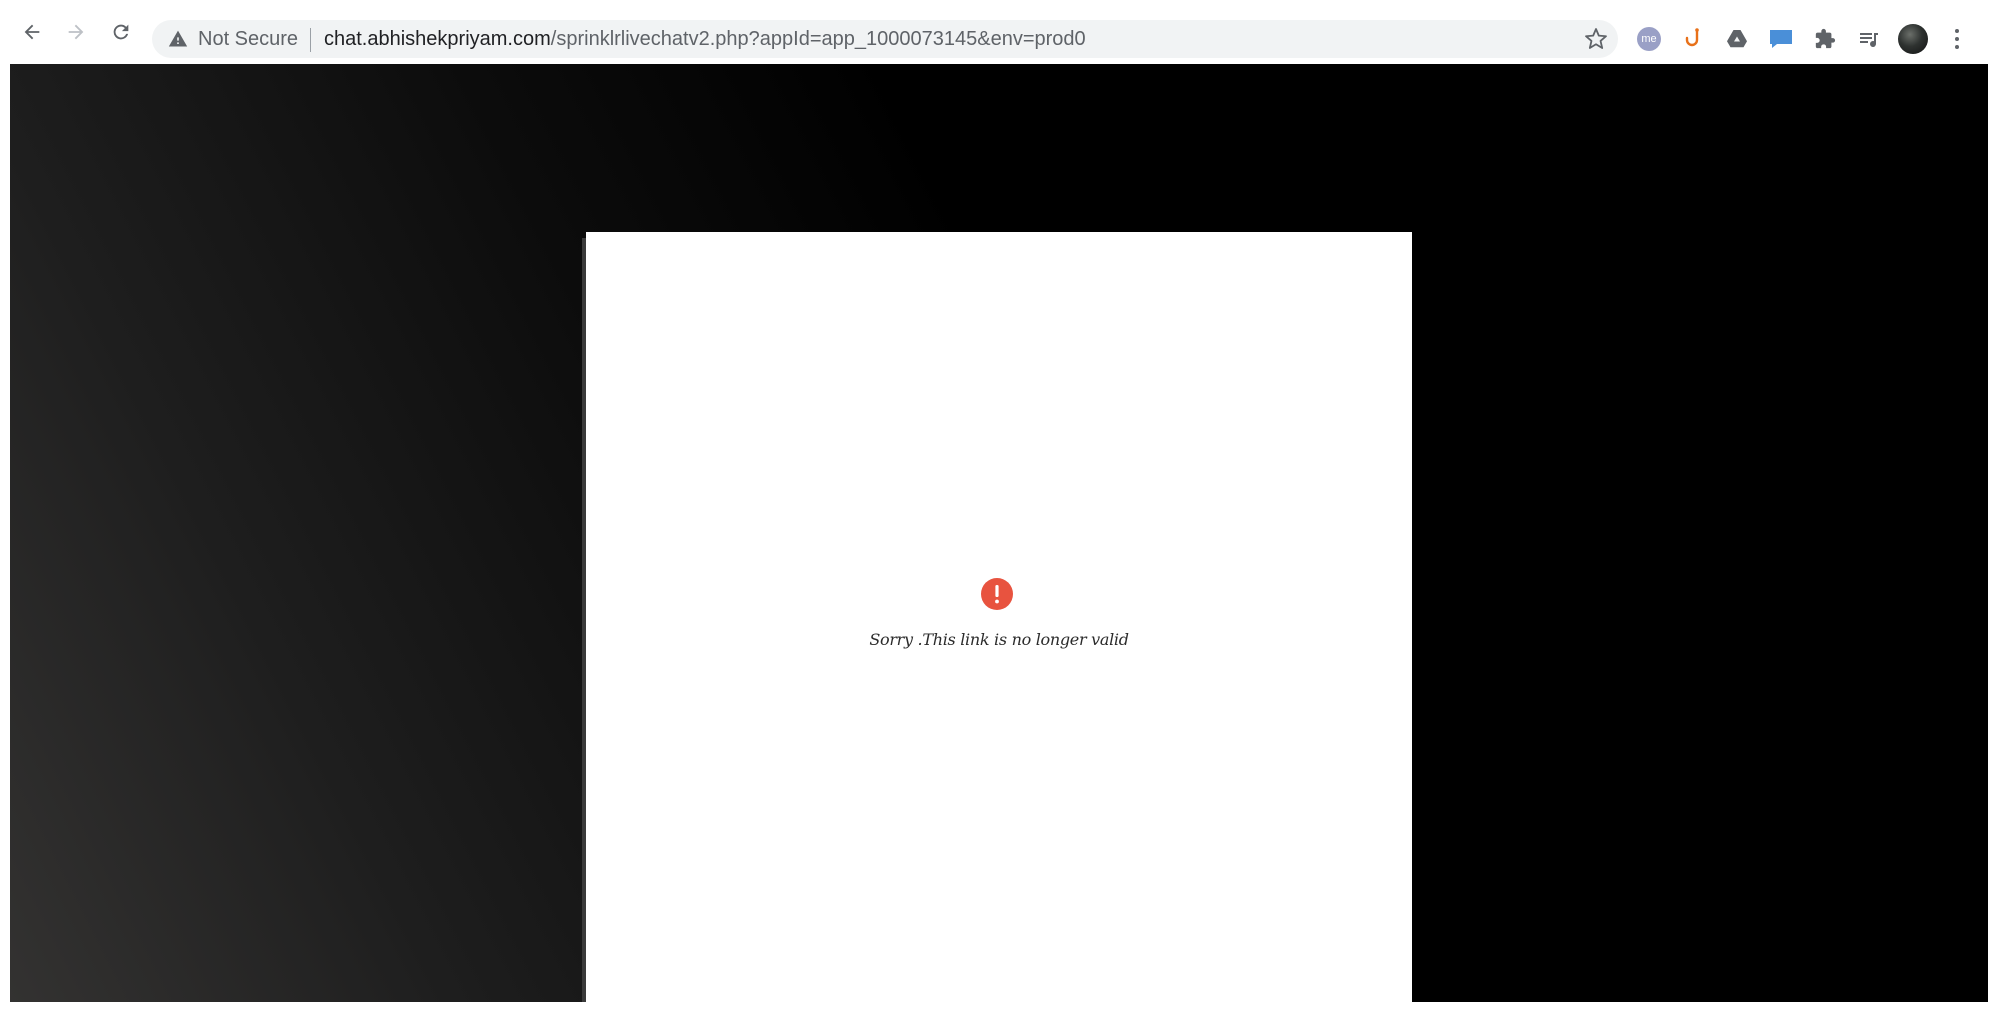 The image size is (1998, 1014). I want to click on hook-extension-icon, so click(1693, 39).